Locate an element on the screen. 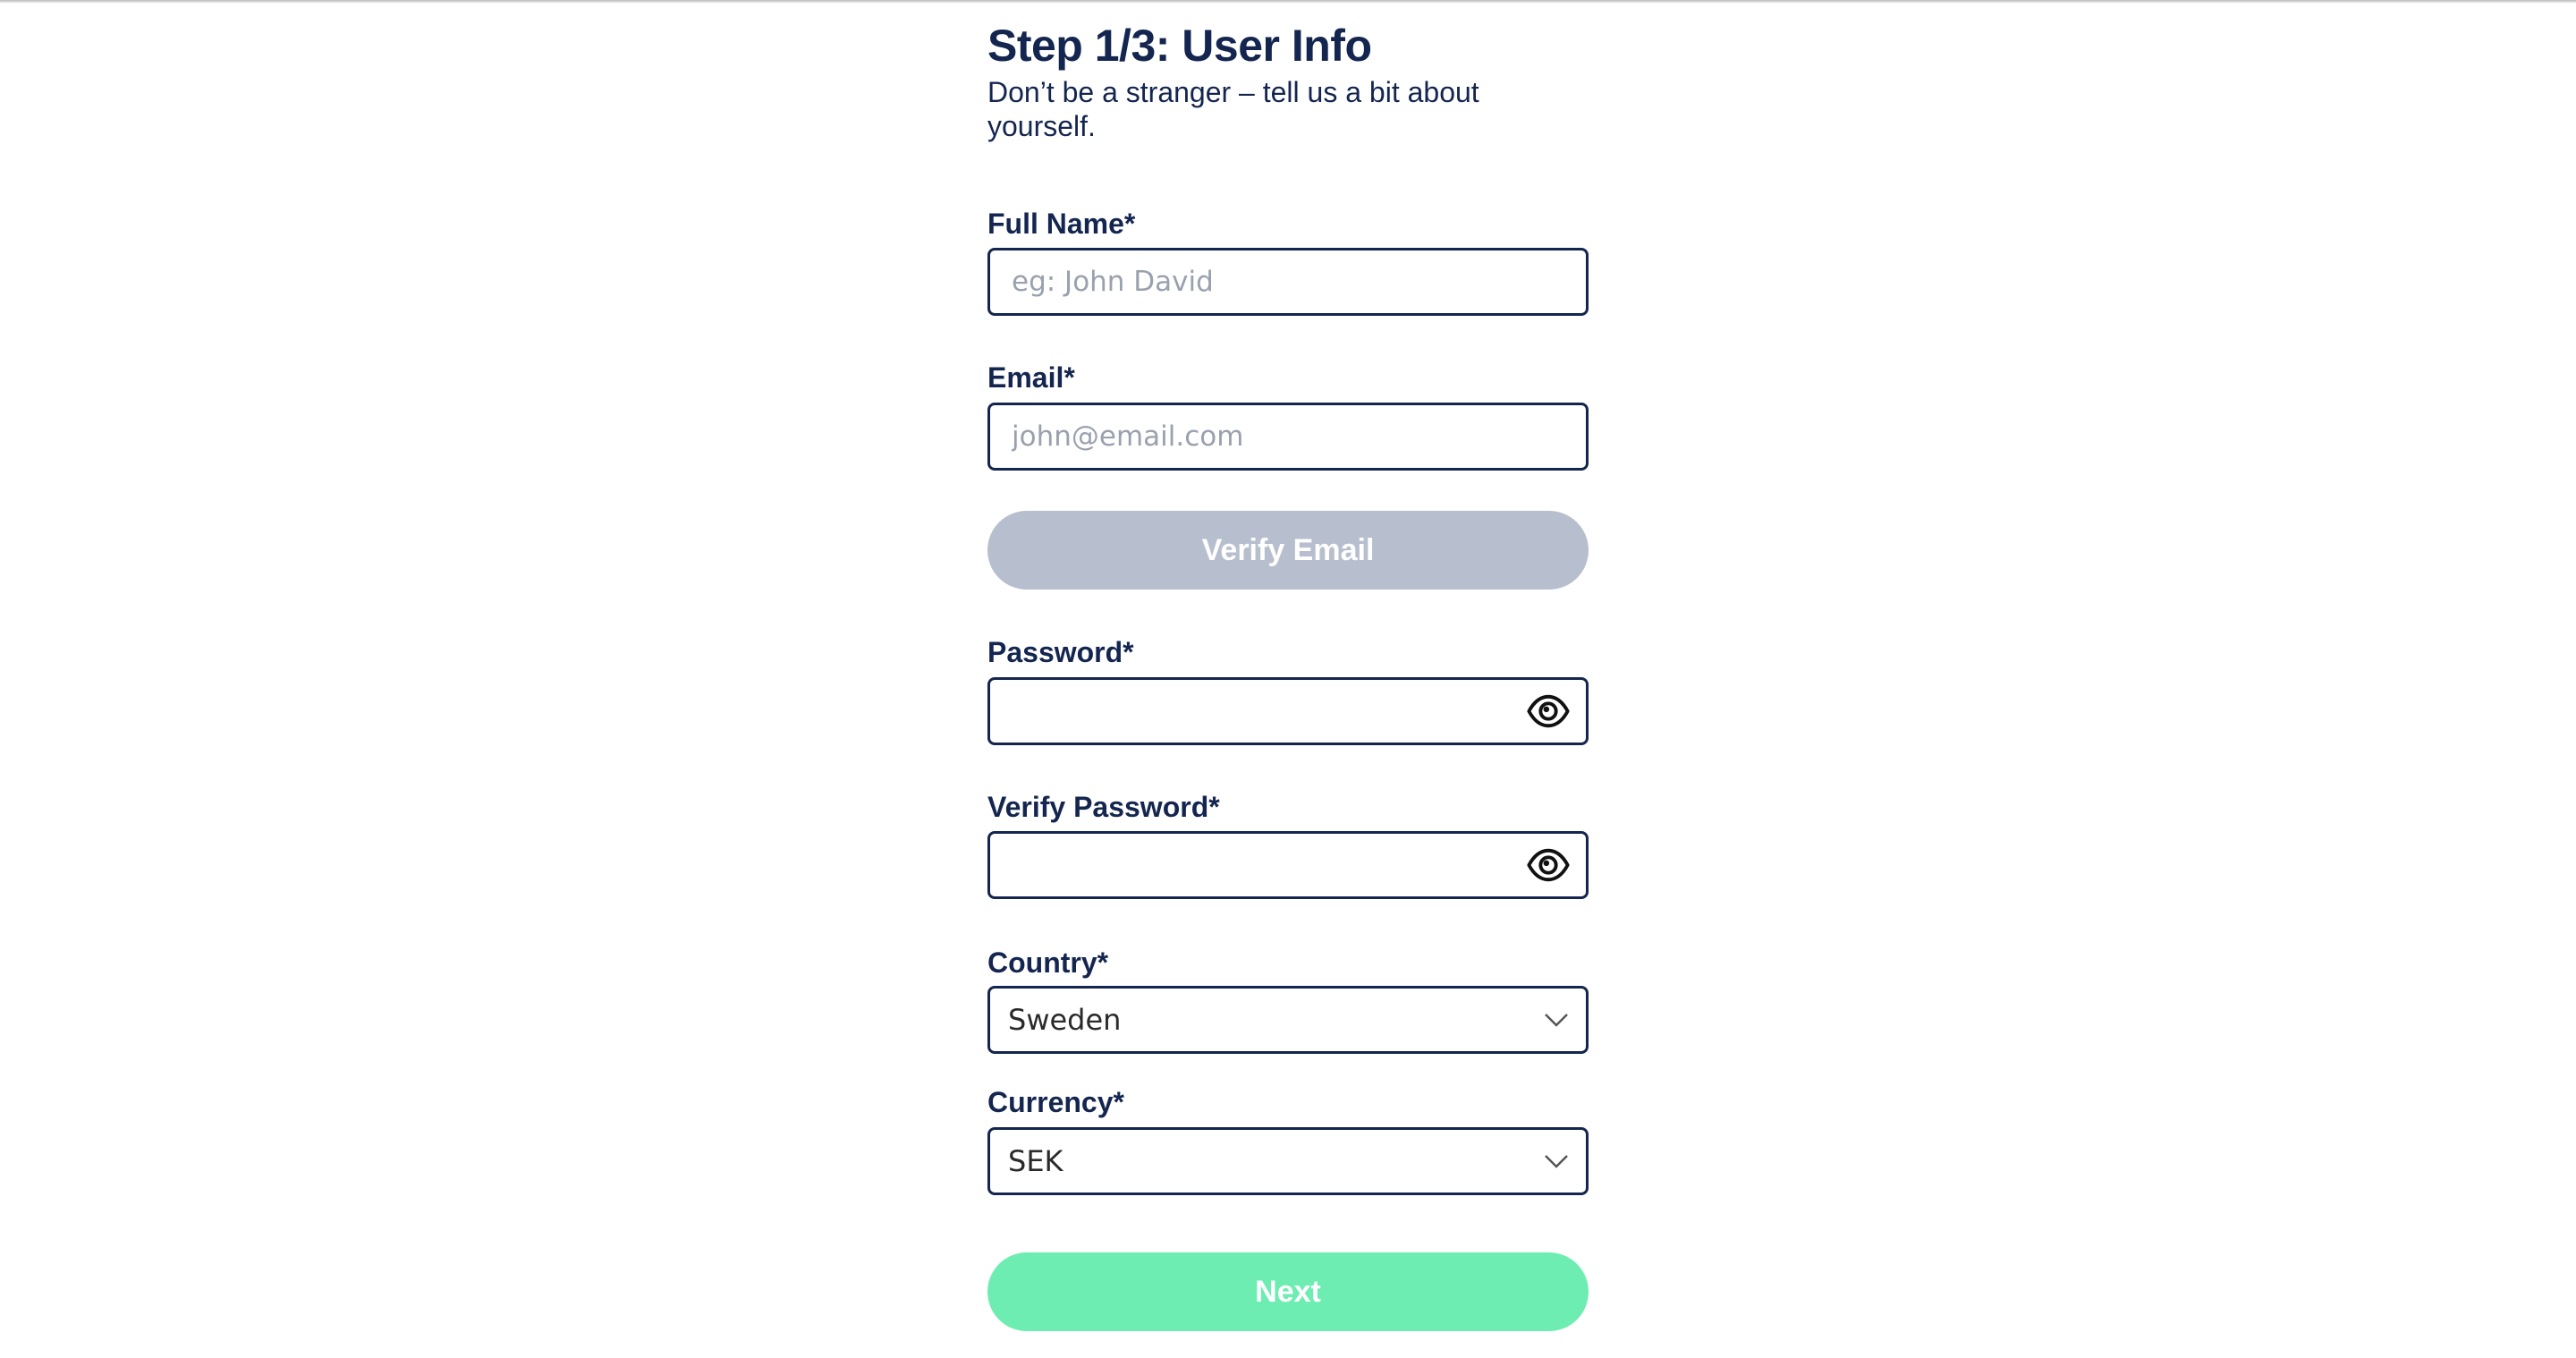 This screenshot has width=2576, height=1358. email-input is located at coordinates (1288, 436).